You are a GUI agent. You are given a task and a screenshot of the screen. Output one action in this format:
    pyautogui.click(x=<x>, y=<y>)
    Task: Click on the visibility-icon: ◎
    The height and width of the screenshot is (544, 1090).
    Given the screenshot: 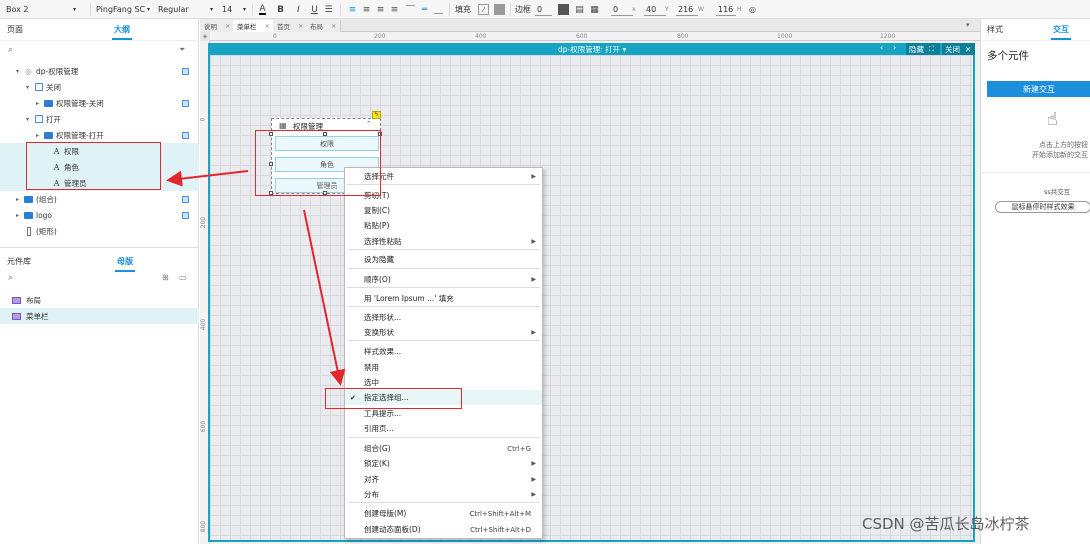 What is the action you would take?
    pyautogui.click(x=752, y=9)
    